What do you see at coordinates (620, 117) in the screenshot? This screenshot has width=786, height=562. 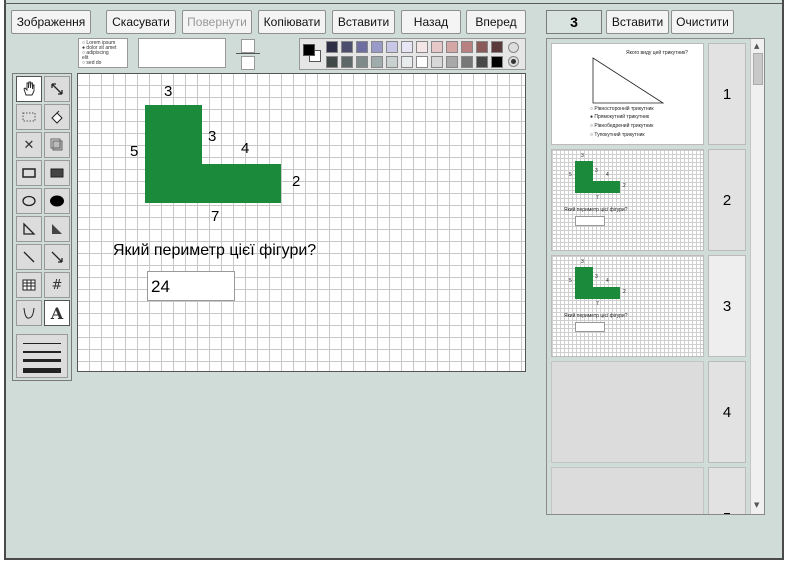 I see `slide-1-option: ● Прямокутний трикутник` at bounding box center [620, 117].